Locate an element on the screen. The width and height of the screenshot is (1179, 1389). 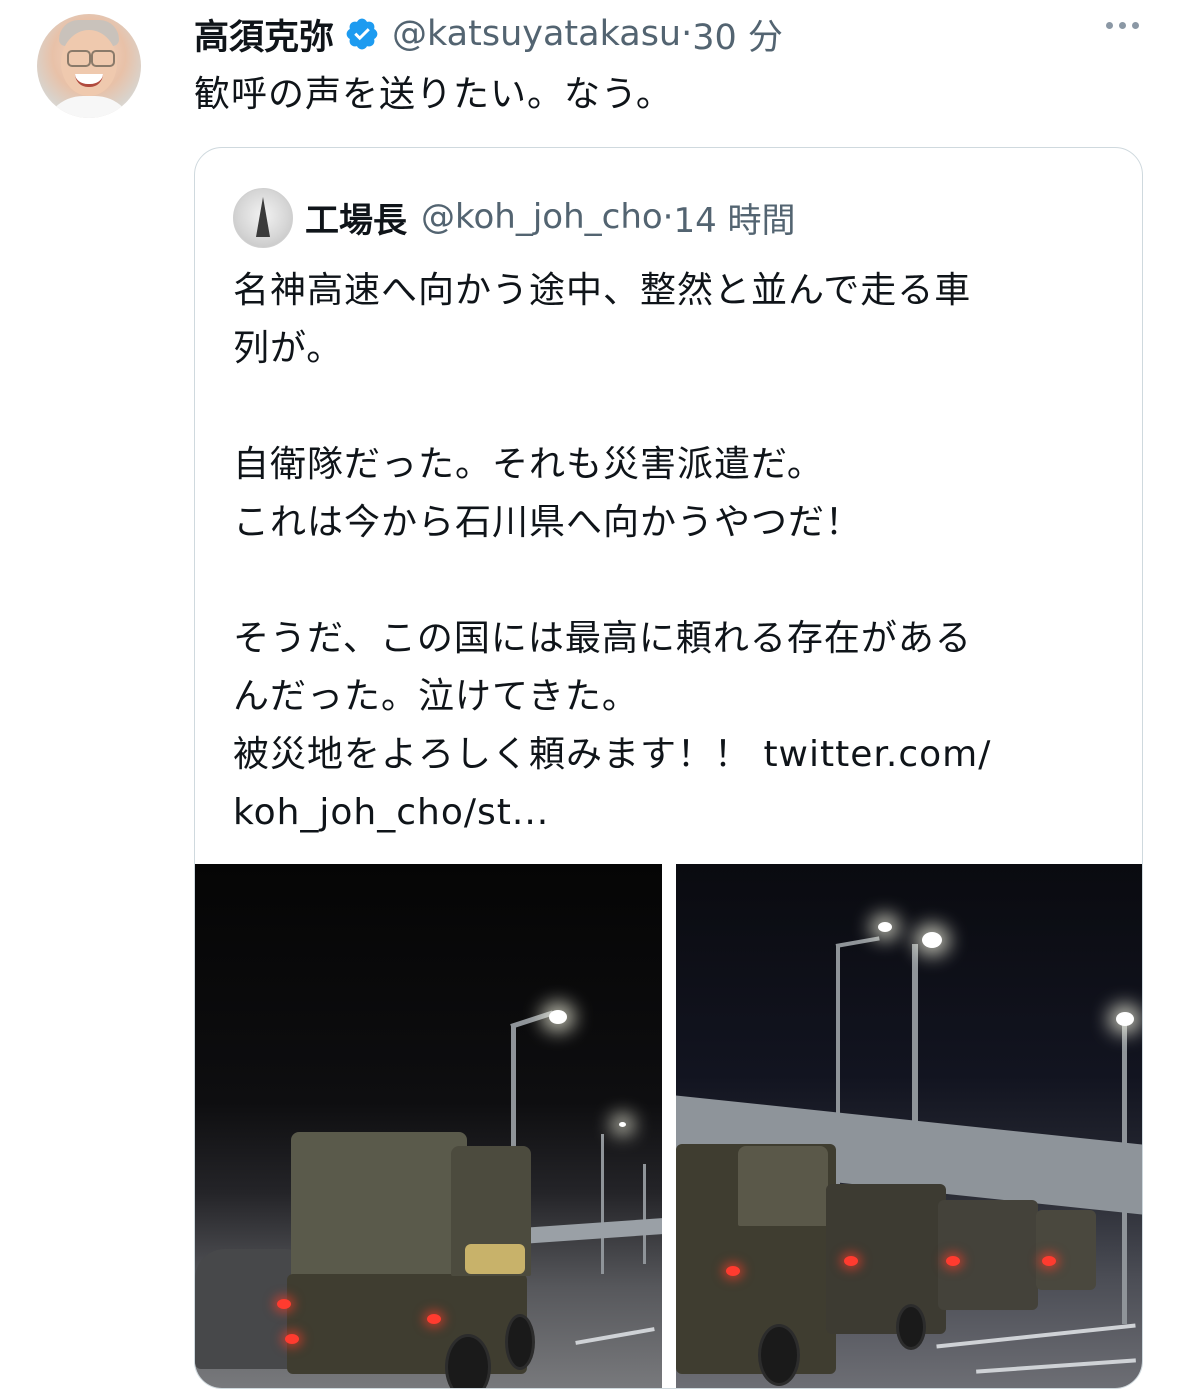
tweet-text: 歓呼の声を送りたい。なう。 is located at coordinates (433, 94).